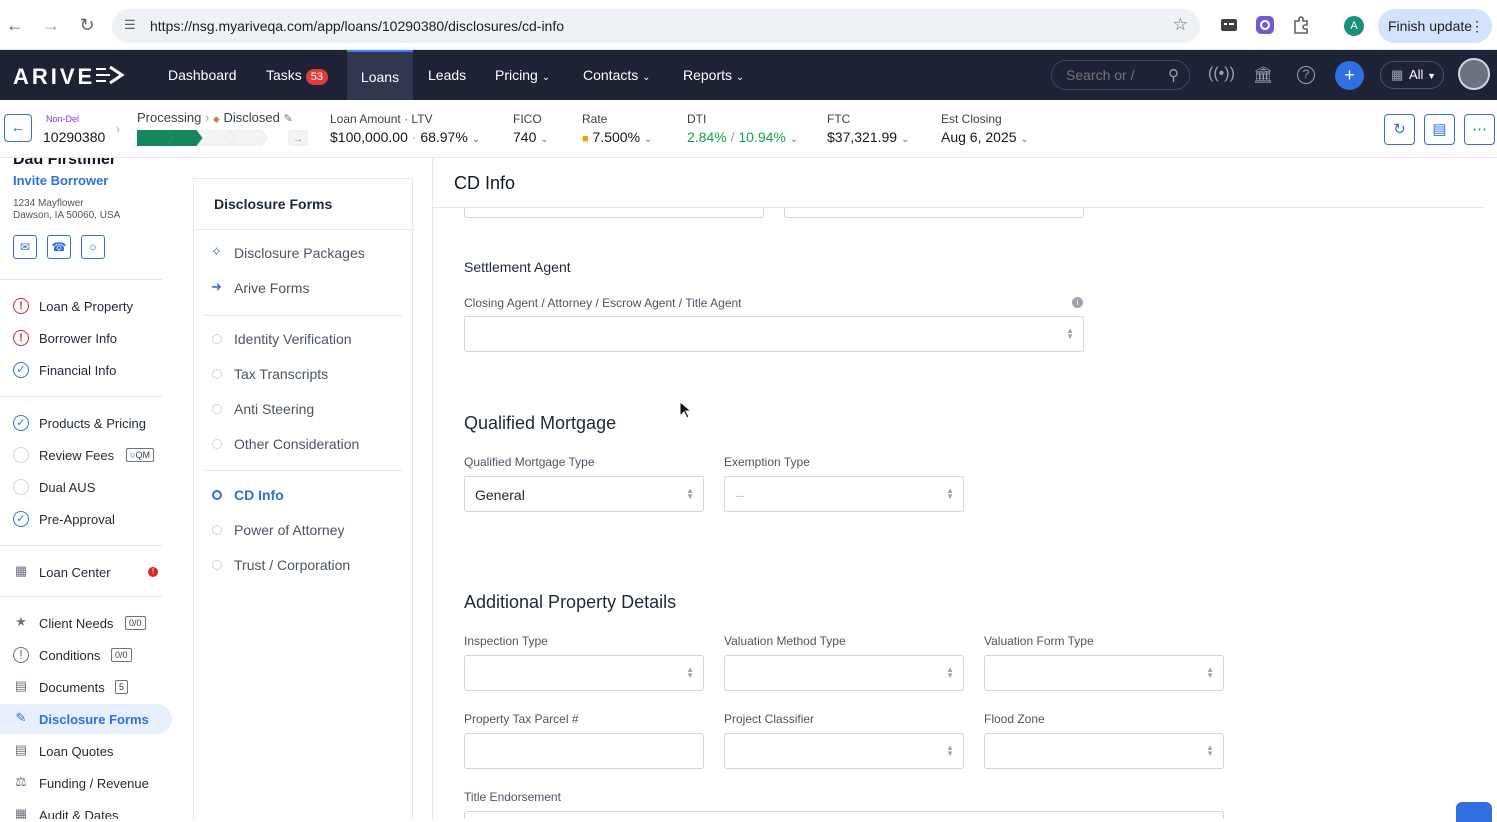  What do you see at coordinates (86, 810) in the screenshot?
I see `sidebar-item-audit-dates: ▦ Audit & Dates` at bounding box center [86, 810].